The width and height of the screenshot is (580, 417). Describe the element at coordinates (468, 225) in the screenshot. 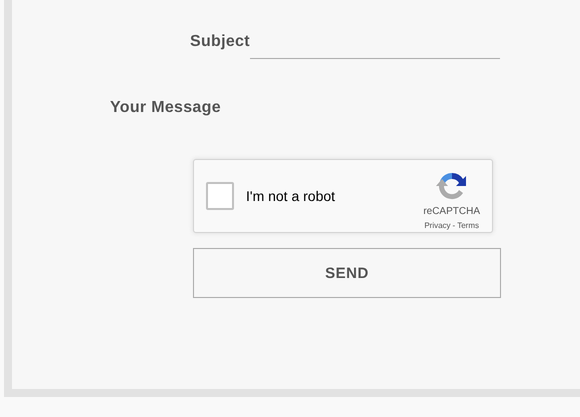

I see `terms-link: Terms` at that location.